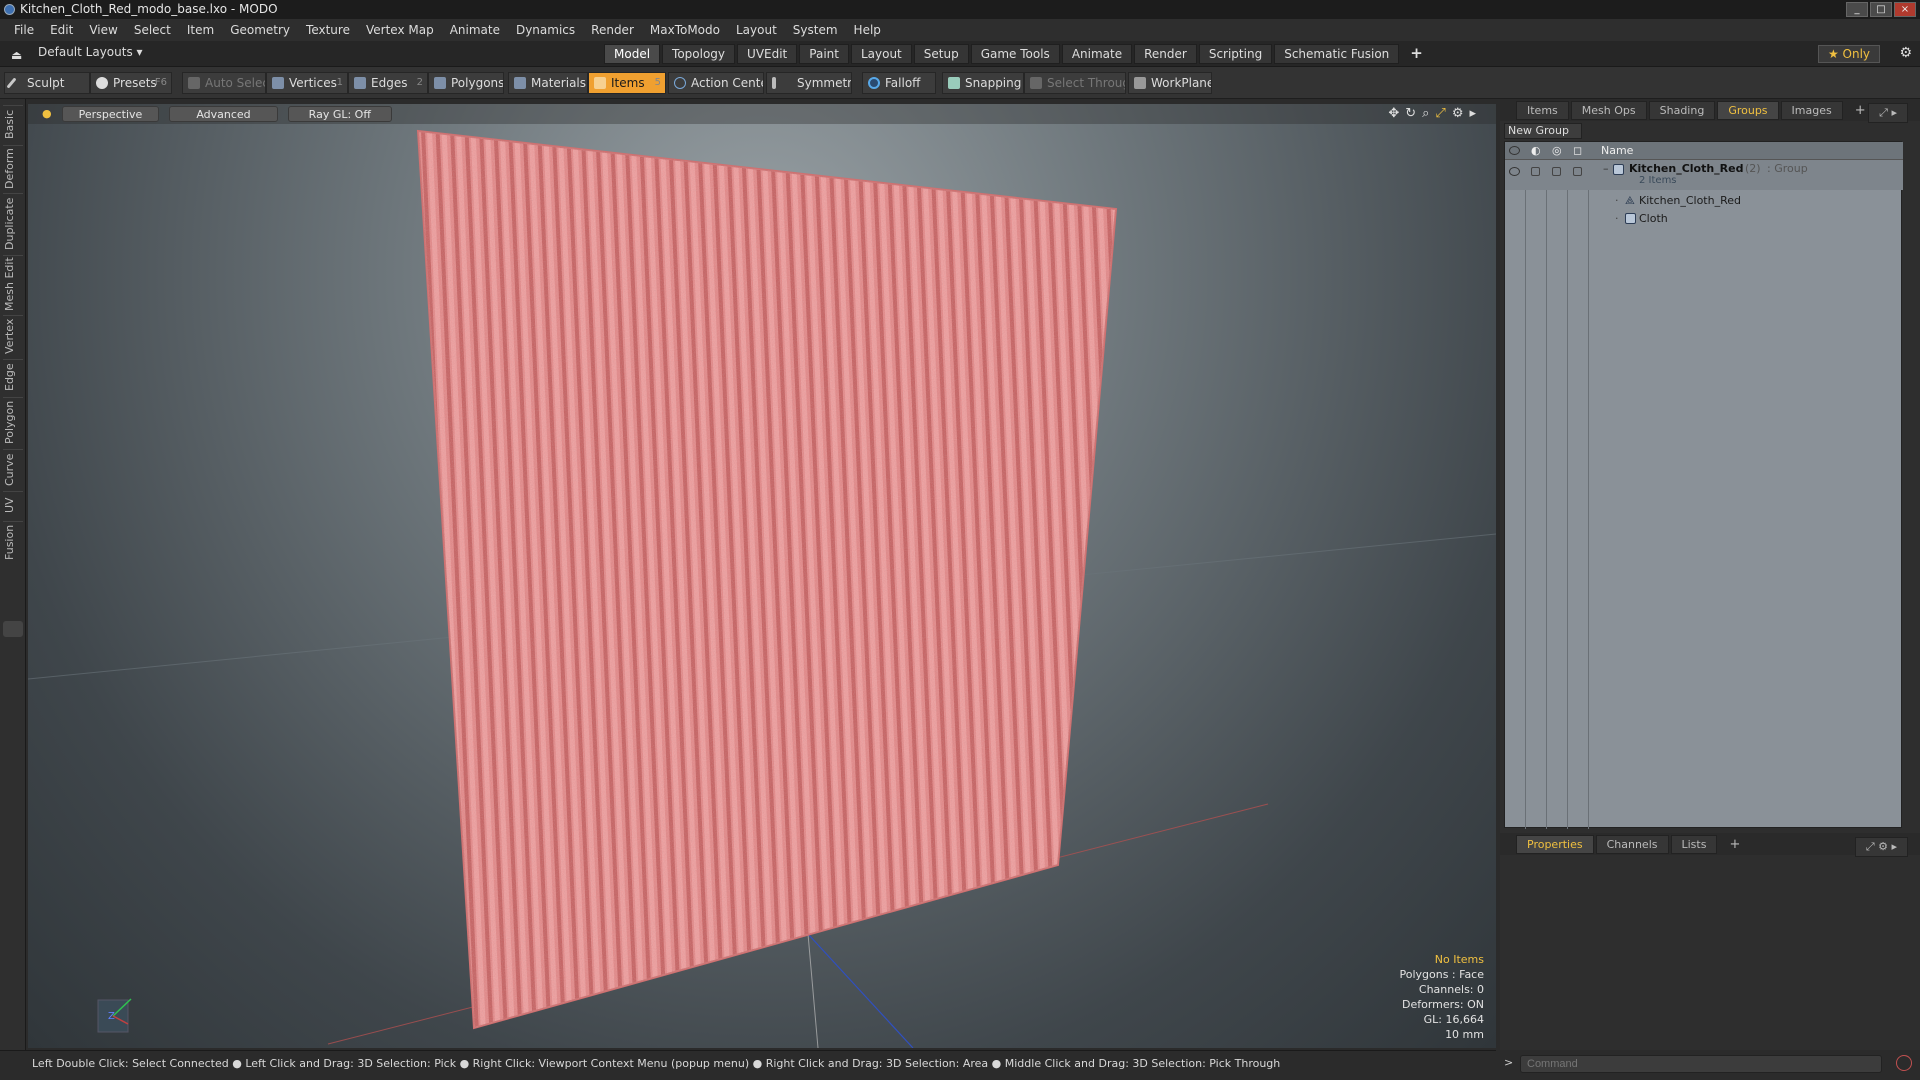 Image resolution: width=1920 pixels, height=1080 pixels. I want to click on menu-geometry: Geometry, so click(260, 30).